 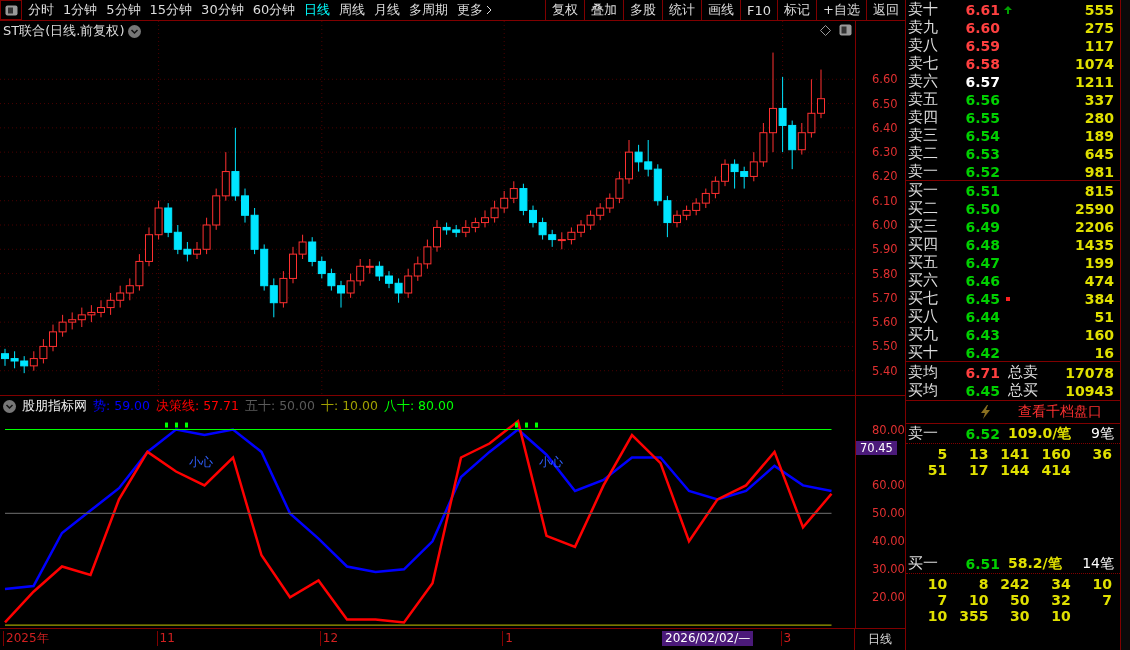 I want to click on axis-tick-label: 5.40, so click(x=885, y=370).